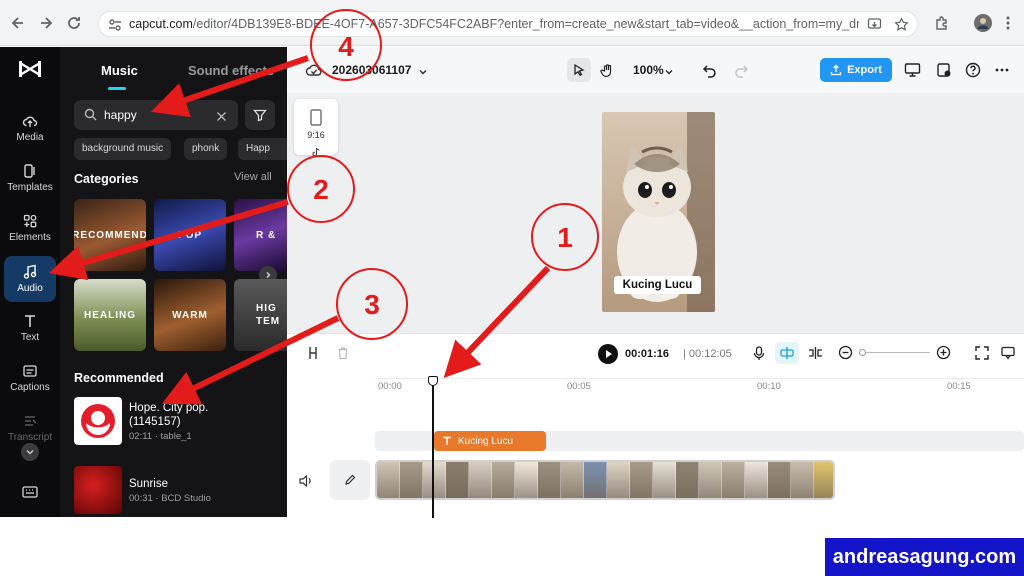 The height and width of the screenshot is (576, 1024). What do you see at coordinates (30, 494) in the screenshot?
I see `keyboard-shortcuts-icon` at bounding box center [30, 494].